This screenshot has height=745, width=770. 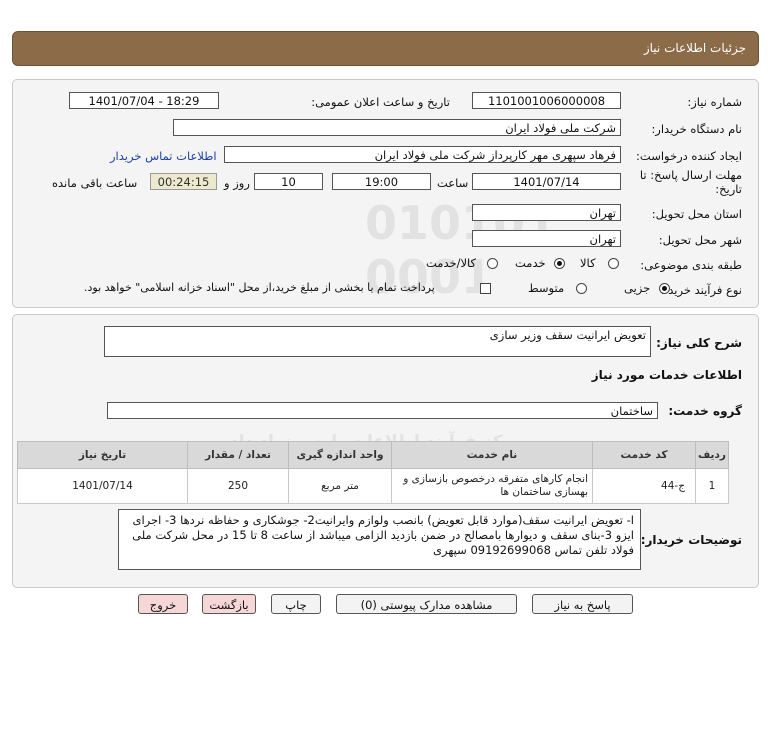 What do you see at coordinates (163, 156) in the screenshot?
I see `contact-info-link: اطلاعات تماس خریدار` at bounding box center [163, 156].